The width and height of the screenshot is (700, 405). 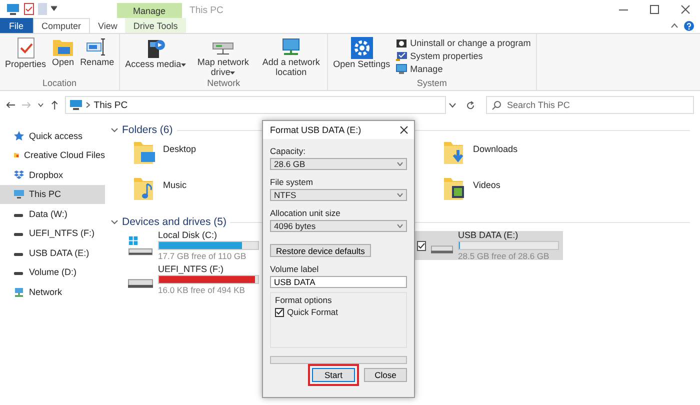 I want to click on dropdown: 4096 bytes, so click(x=338, y=226).